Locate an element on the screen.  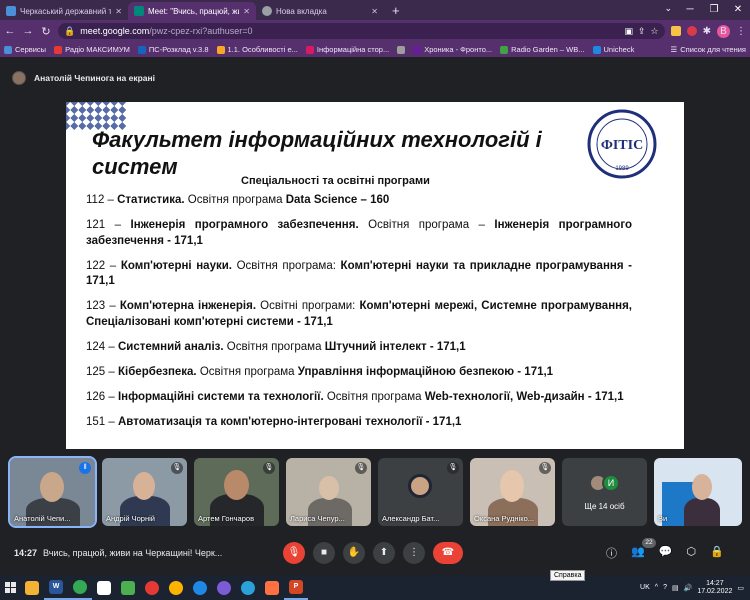
chat-icon: 💬 is located at coordinates (666, 553).